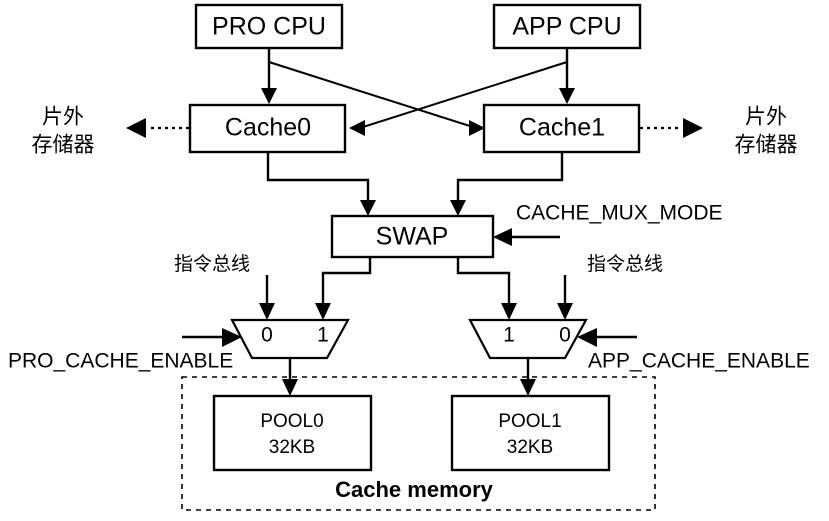  What do you see at coordinates (346, 282) in the screenshot?
I see `wire-swap-to-mux-left` at bounding box center [346, 282].